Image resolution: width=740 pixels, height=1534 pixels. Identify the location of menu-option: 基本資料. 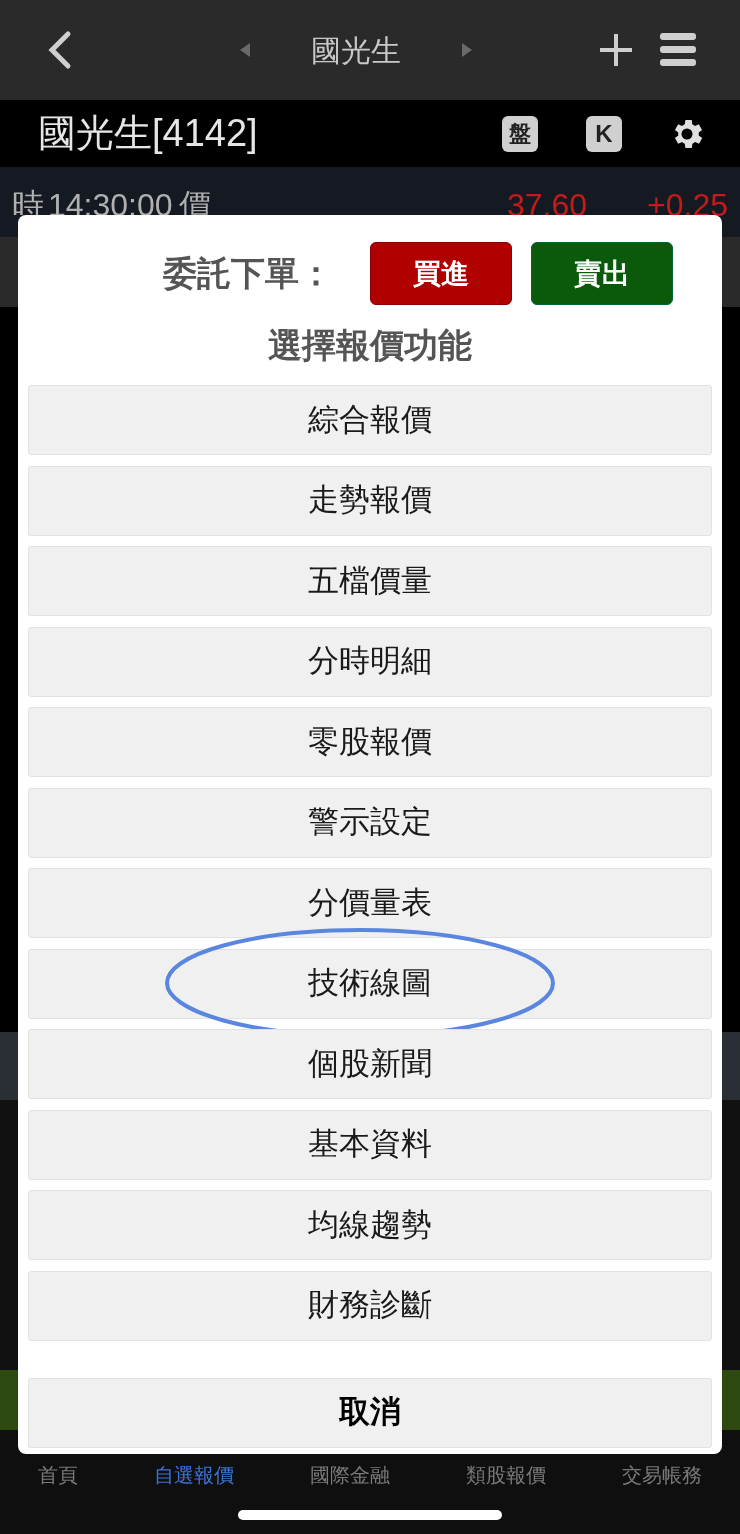
(370, 1144).